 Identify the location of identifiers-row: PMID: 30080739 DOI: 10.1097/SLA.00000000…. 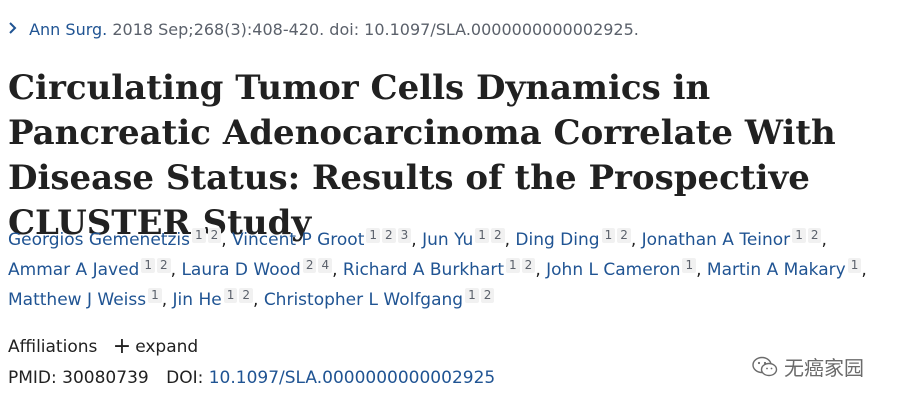
(251, 378).